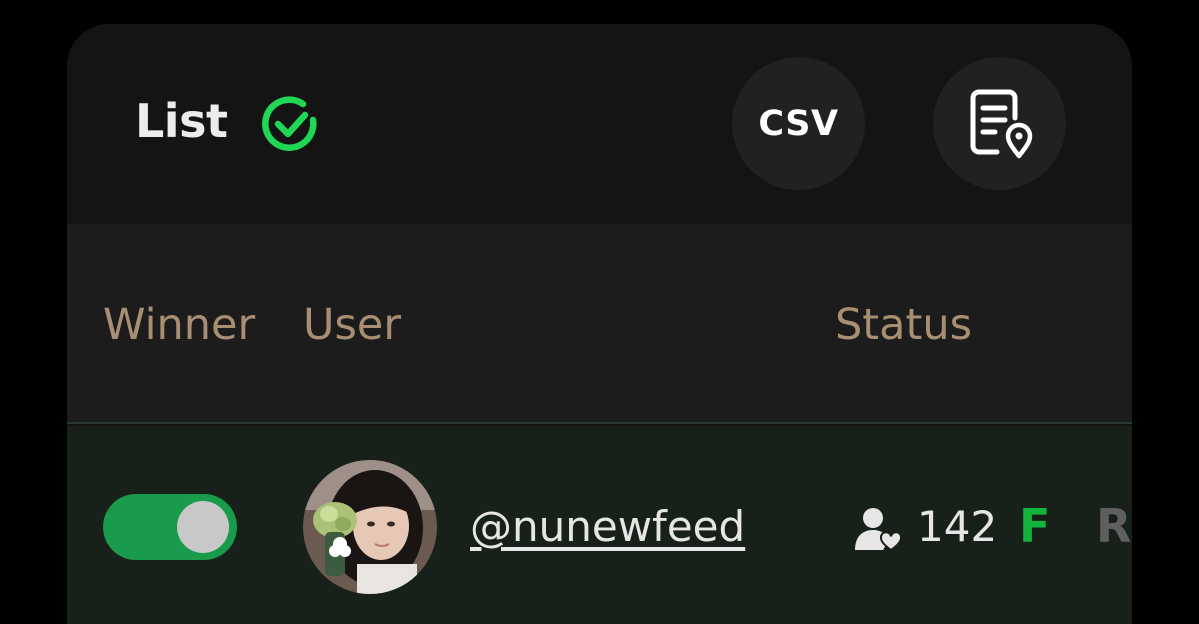  Describe the element at coordinates (370, 527) in the screenshot. I see `user-avatar` at that location.